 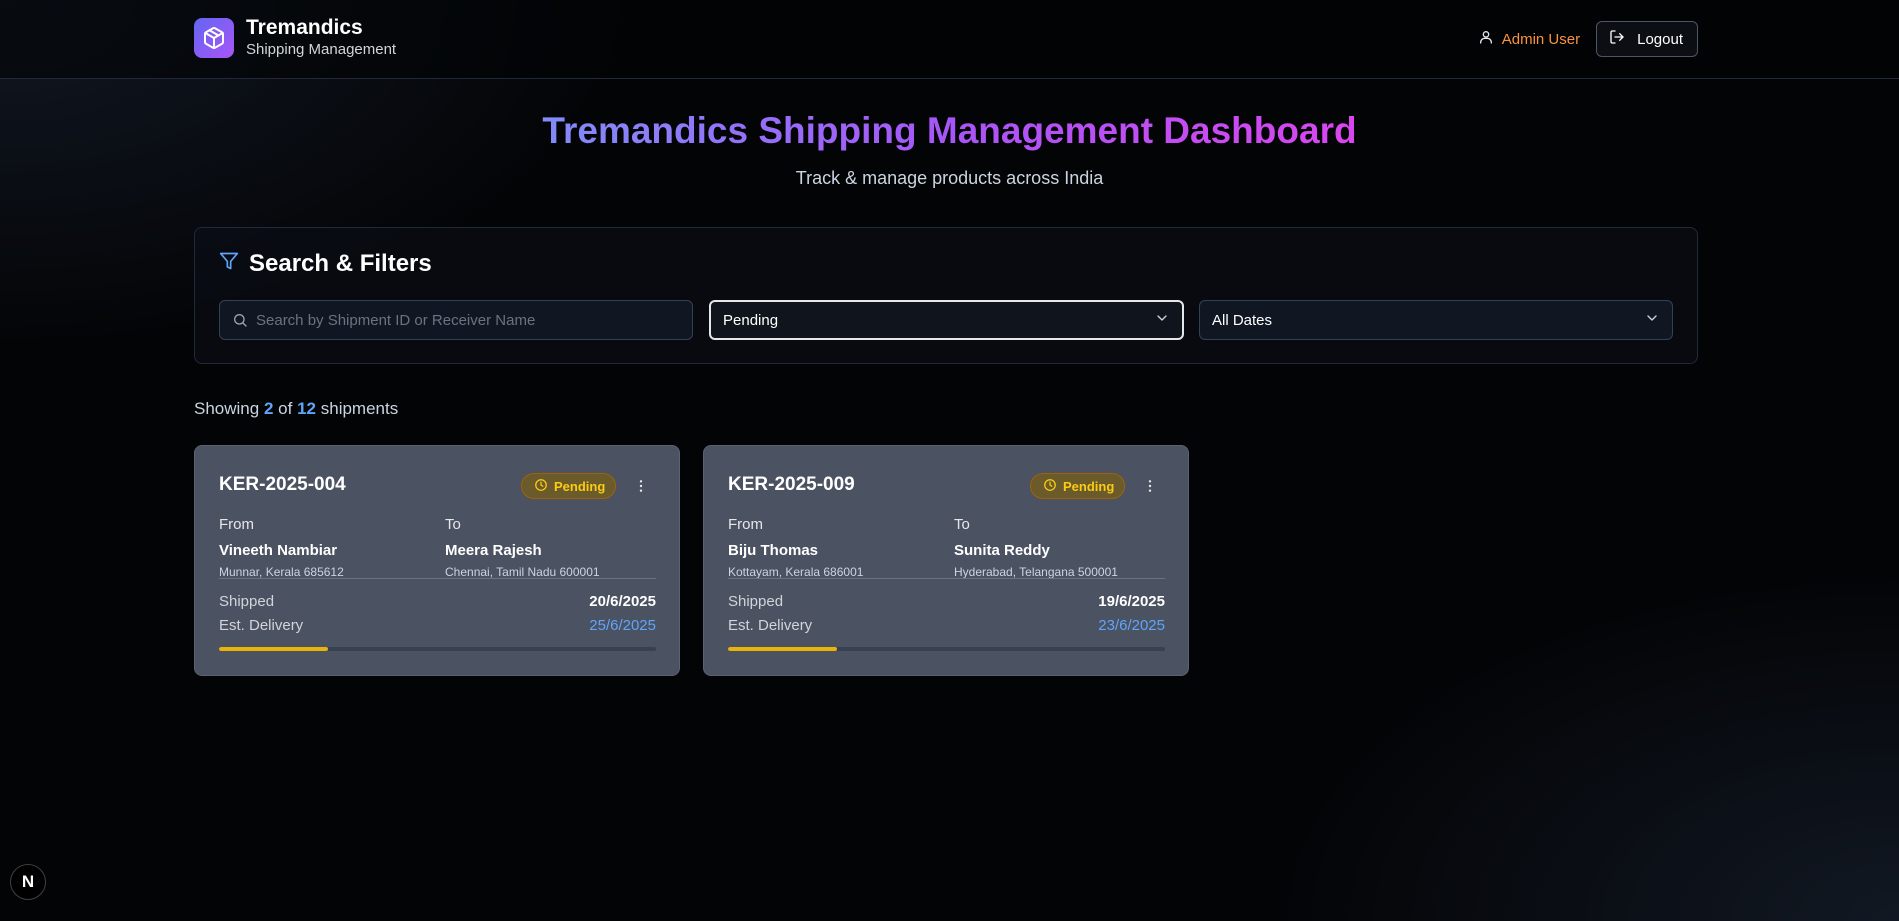 What do you see at coordinates (268, 408) in the screenshot?
I see `result-count-shown: 2` at bounding box center [268, 408].